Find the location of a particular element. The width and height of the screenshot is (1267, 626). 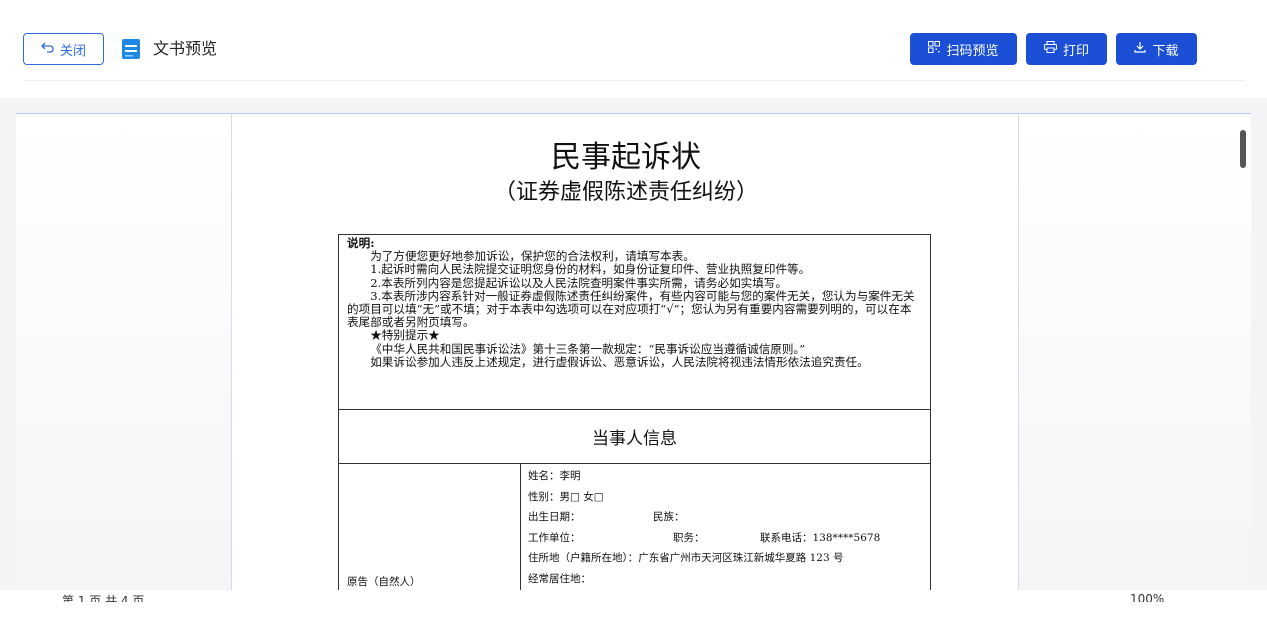

page-title: 文书预览 is located at coordinates (185, 48).